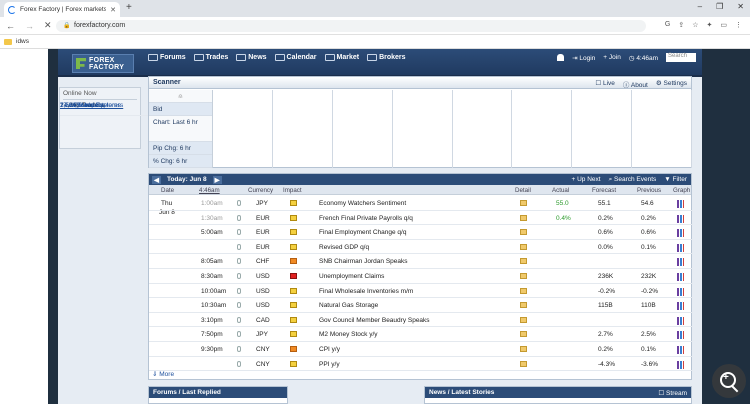 The image size is (750, 404). What do you see at coordinates (129, 7) in the screenshot?
I see `new-tab-icon: +` at bounding box center [129, 7].